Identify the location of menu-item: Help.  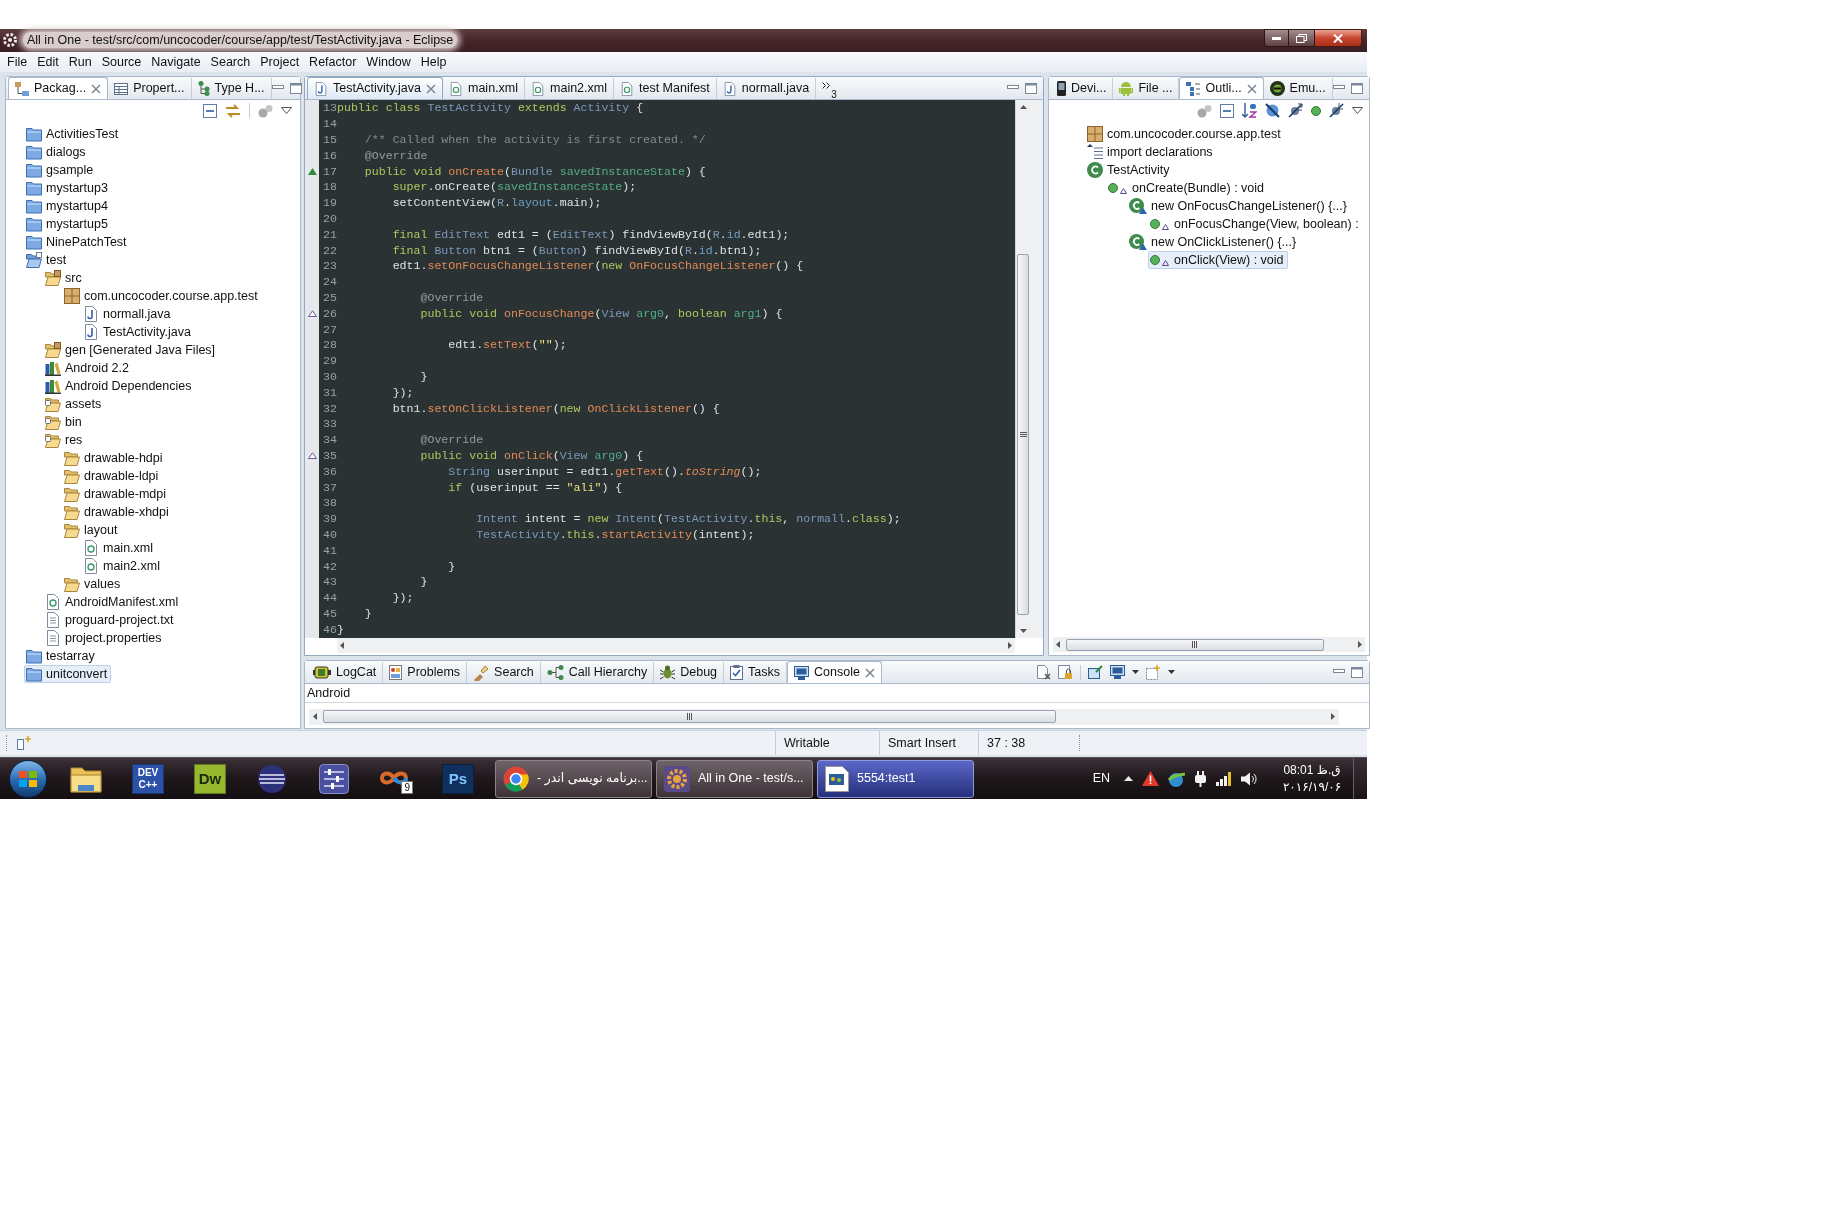
(433, 62).